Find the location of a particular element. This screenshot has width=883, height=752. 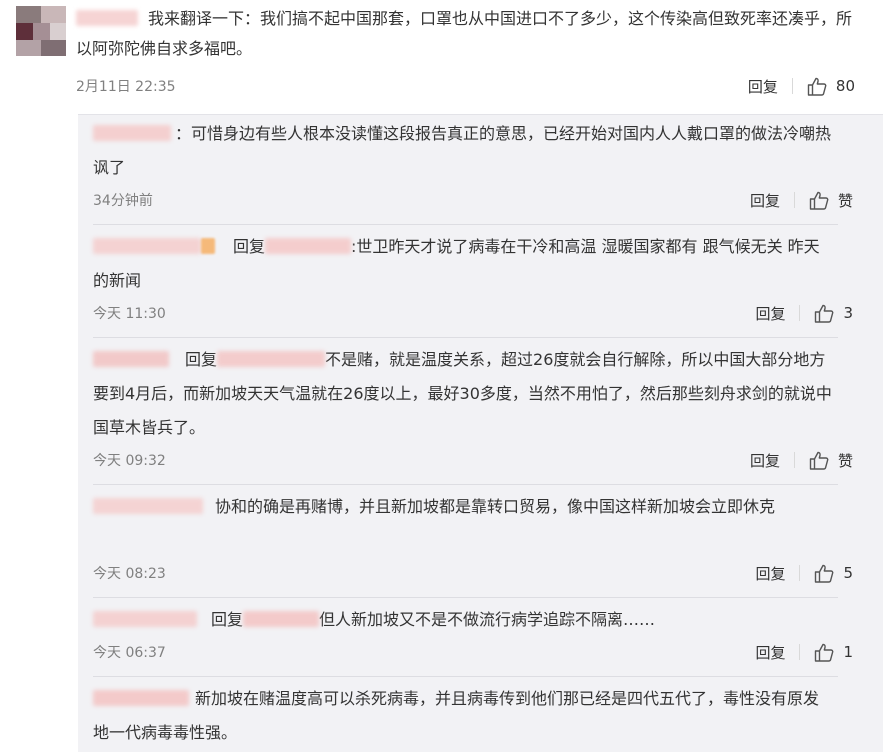

reply-item: 协和的确是再赌博，并且新加坡都是靠转口贸易，像中国这样新加坡会立即休克 is located at coordinates (463, 507).